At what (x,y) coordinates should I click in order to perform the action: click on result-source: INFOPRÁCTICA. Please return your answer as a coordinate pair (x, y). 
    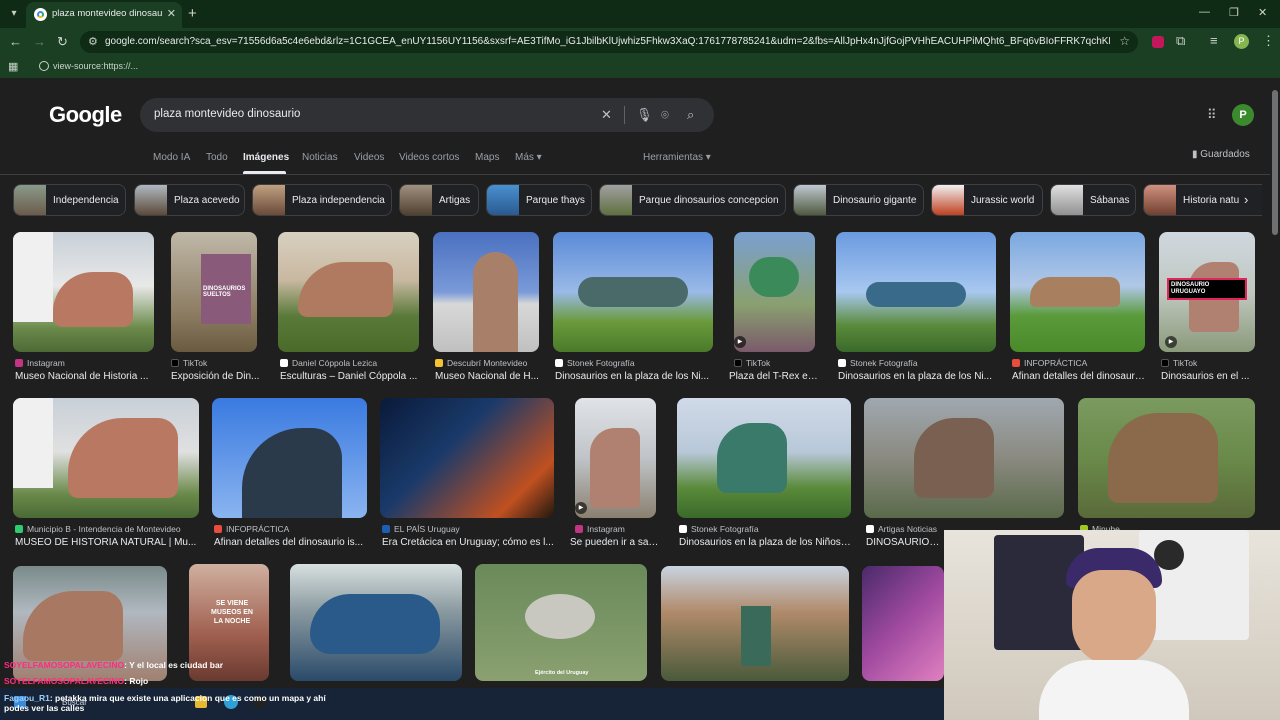
    Looking at the image, I should click on (290, 529).